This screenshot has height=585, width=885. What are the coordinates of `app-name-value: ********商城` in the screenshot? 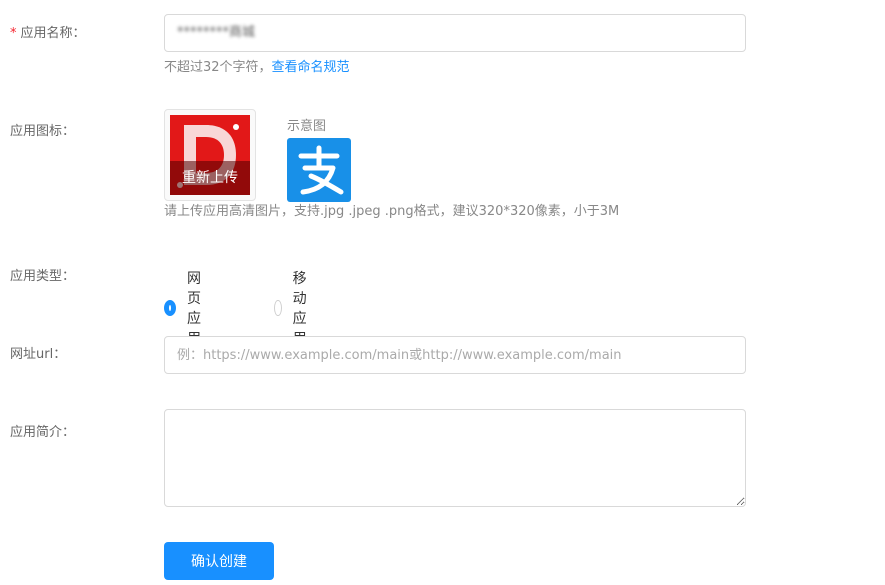 It's located at (216, 32).